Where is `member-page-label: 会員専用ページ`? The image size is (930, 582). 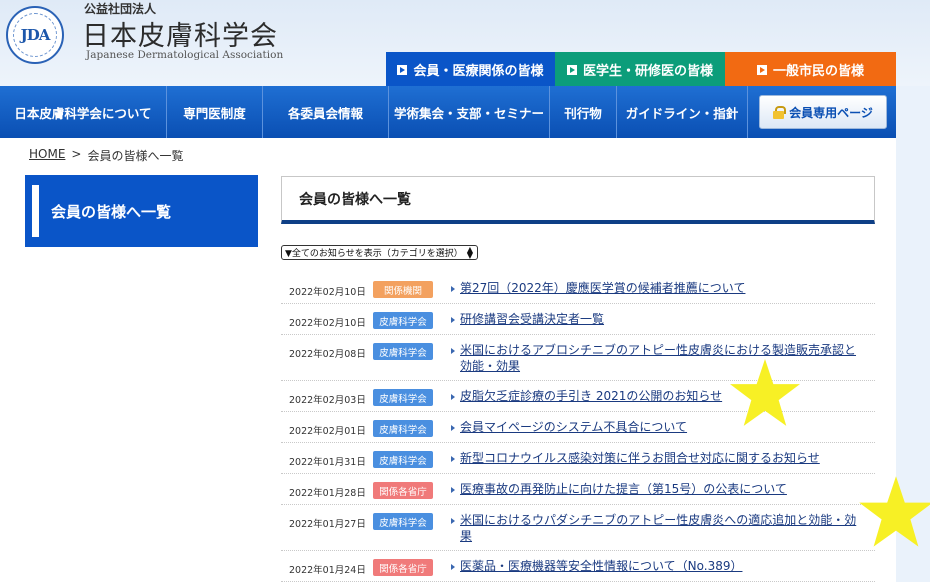 member-page-label: 会員専用ページ is located at coordinates (831, 112).